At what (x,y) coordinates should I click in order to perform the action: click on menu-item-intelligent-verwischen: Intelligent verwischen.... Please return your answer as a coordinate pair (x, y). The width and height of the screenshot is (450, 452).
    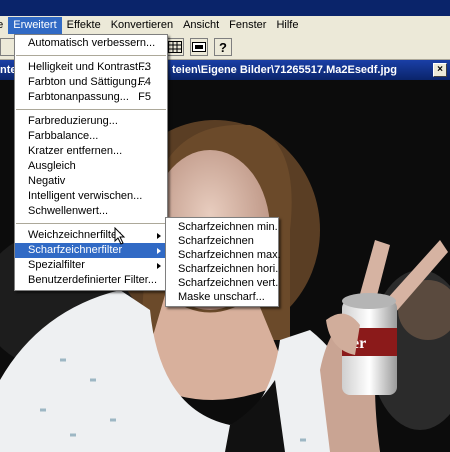
    Looking at the image, I should click on (91, 196).